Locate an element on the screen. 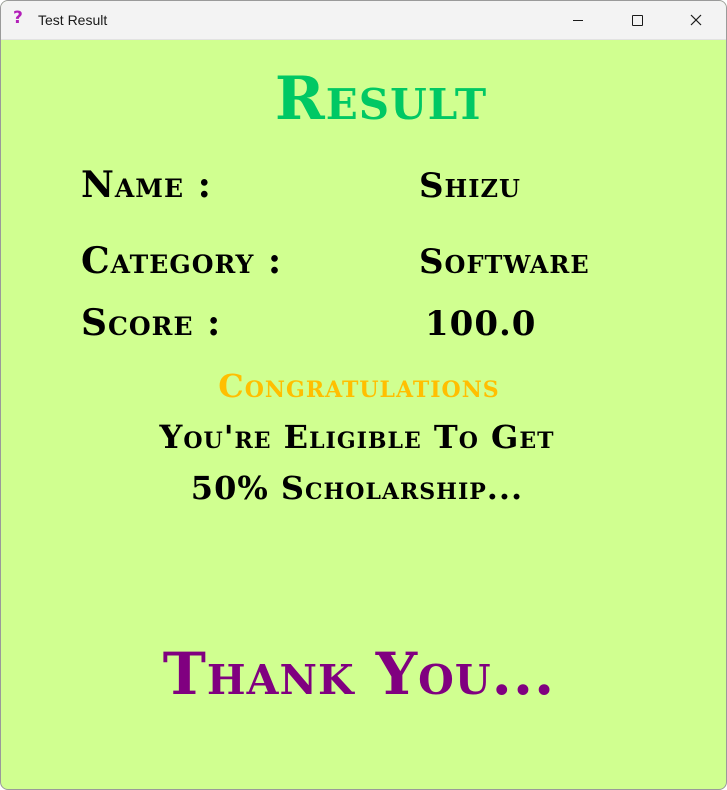  category-label: Category : is located at coordinates (182, 261).